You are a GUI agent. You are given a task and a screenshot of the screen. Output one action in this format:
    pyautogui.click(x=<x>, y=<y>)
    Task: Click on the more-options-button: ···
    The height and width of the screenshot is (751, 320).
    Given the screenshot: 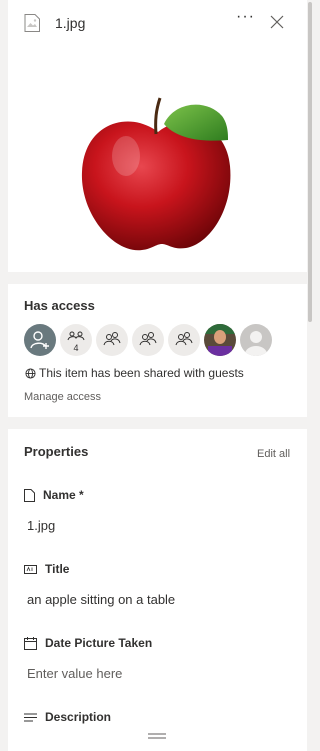 What is the action you would take?
    pyautogui.click(x=245, y=17)
    